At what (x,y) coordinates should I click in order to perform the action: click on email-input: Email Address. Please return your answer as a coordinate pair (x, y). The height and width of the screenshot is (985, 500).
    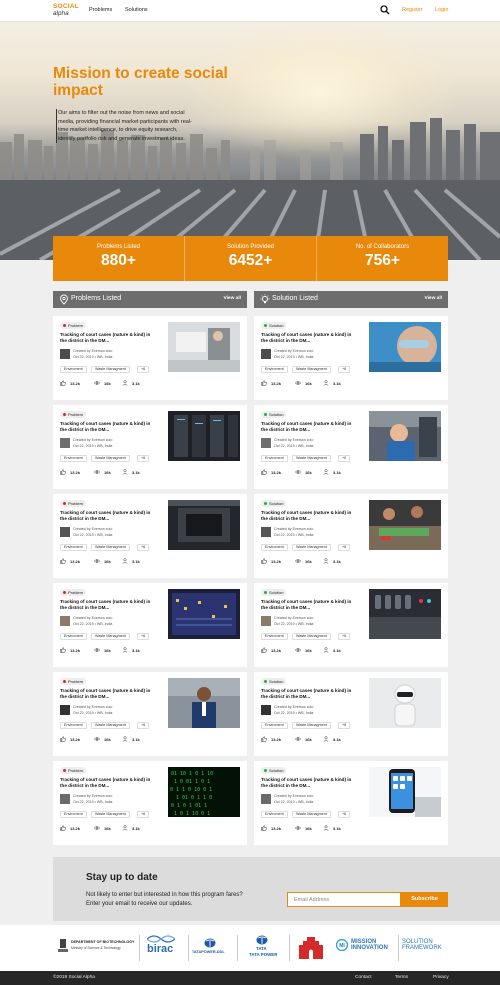
    Looking at the image, I should click on (344, 899).